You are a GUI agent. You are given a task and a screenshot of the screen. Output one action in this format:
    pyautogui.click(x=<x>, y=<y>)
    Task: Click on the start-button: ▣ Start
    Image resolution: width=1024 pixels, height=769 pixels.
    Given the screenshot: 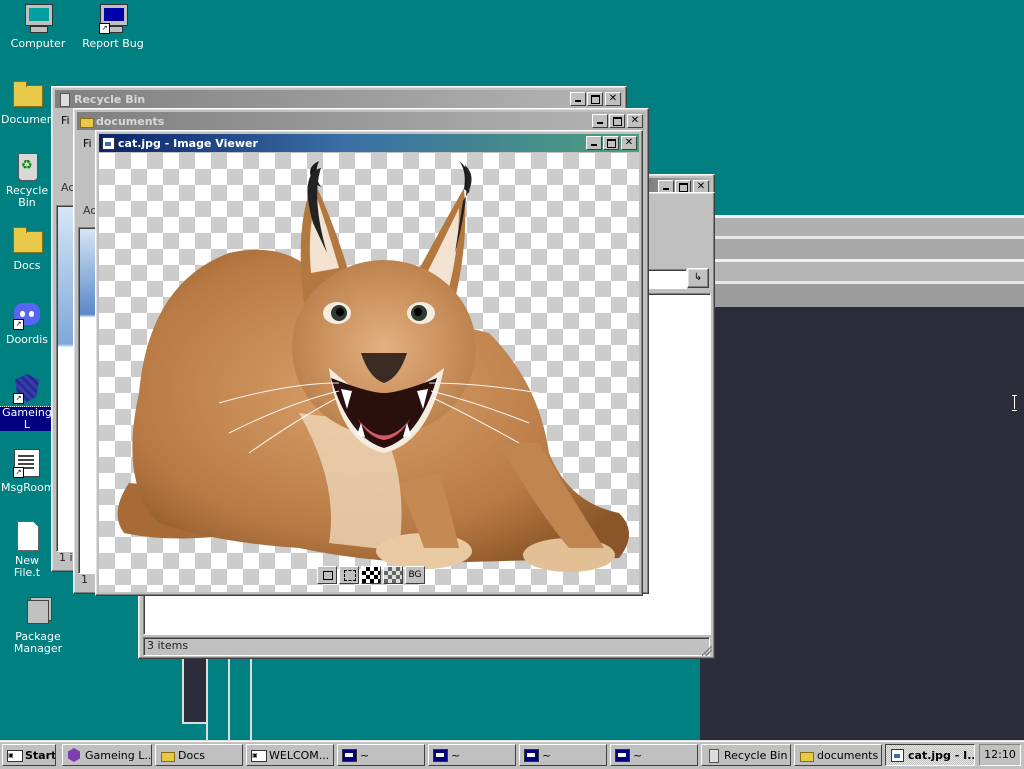 What is the action you would take?
    pyautogui.click(x=29, y=755)
    